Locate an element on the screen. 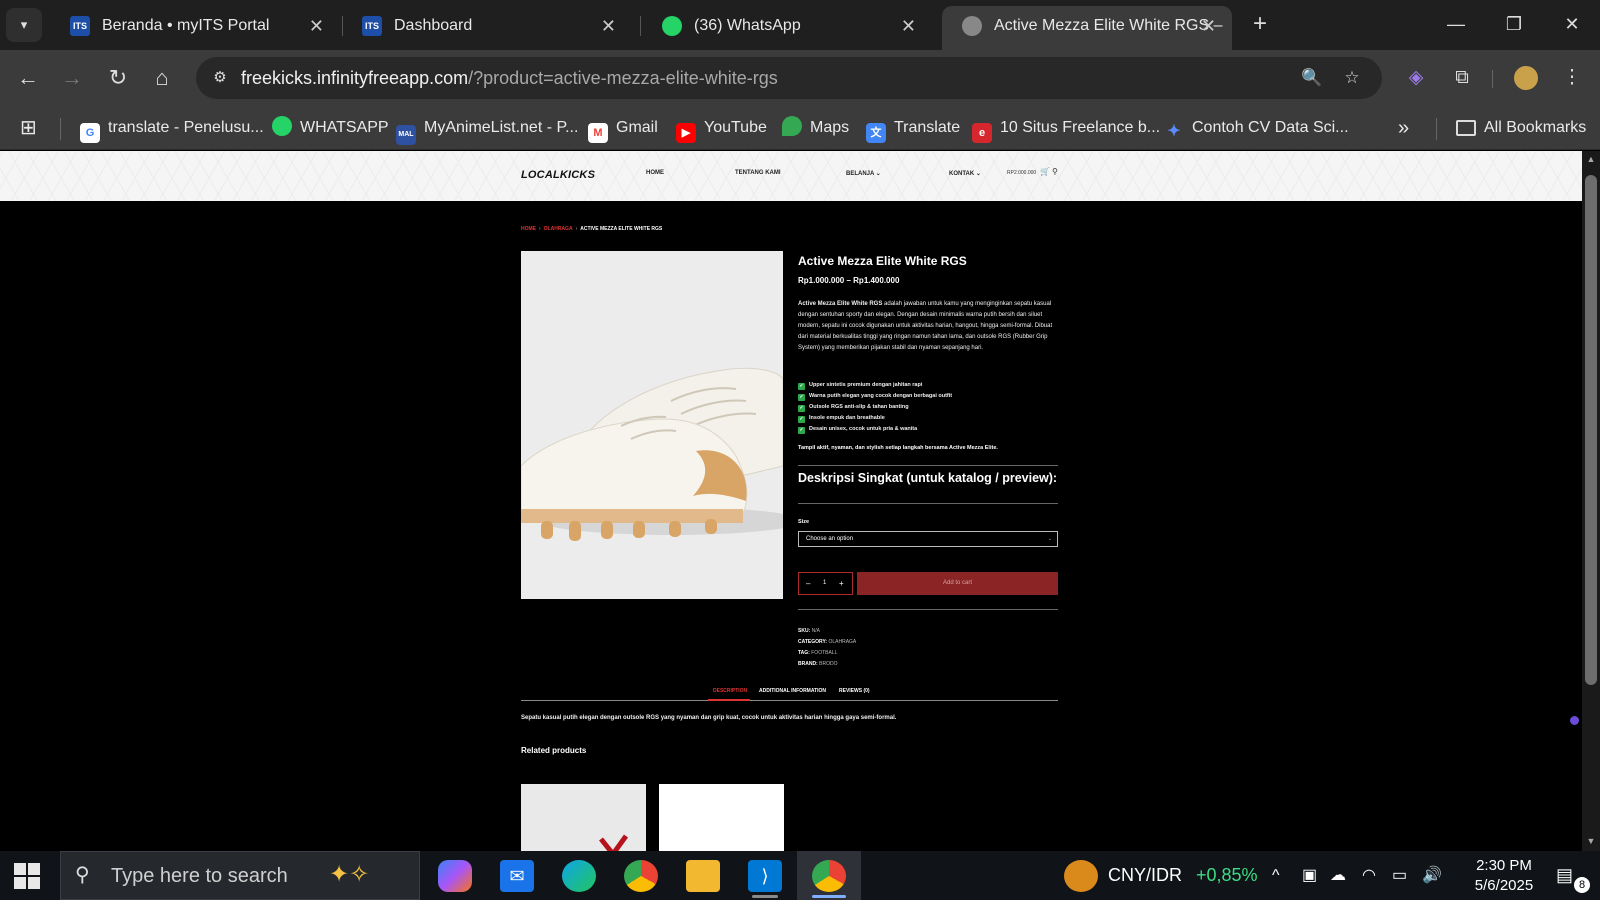  site-logo: LOCALKICKS is located at coordinates (558, 175).